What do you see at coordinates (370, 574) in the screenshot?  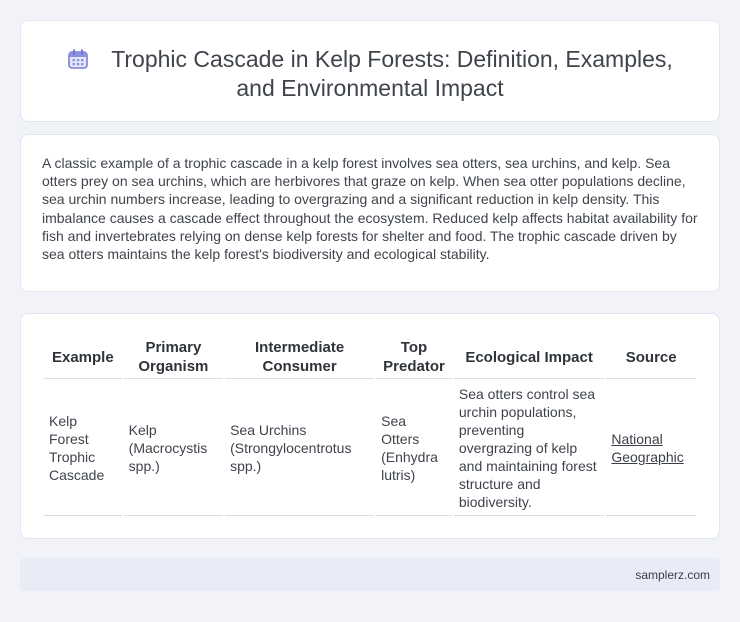 I see `footer-bar: samplerz.com` at bounding box center [370, 574].